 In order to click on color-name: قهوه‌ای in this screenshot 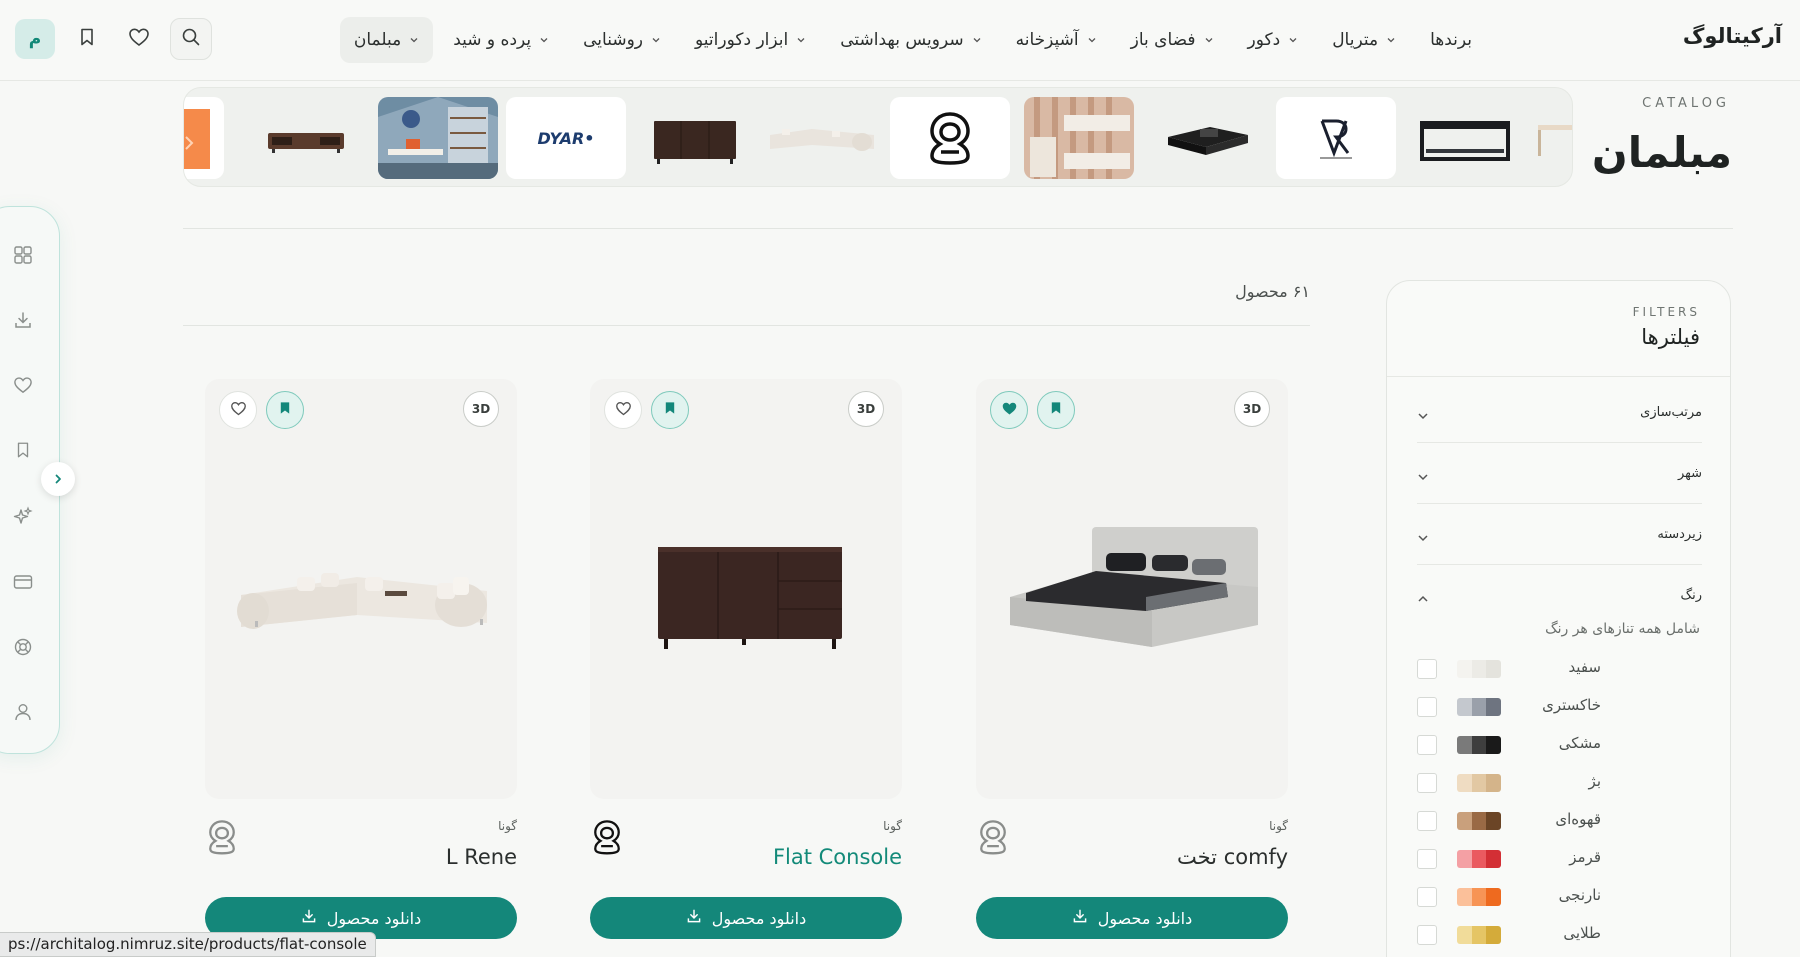, I will do `click(1578, 819)`.